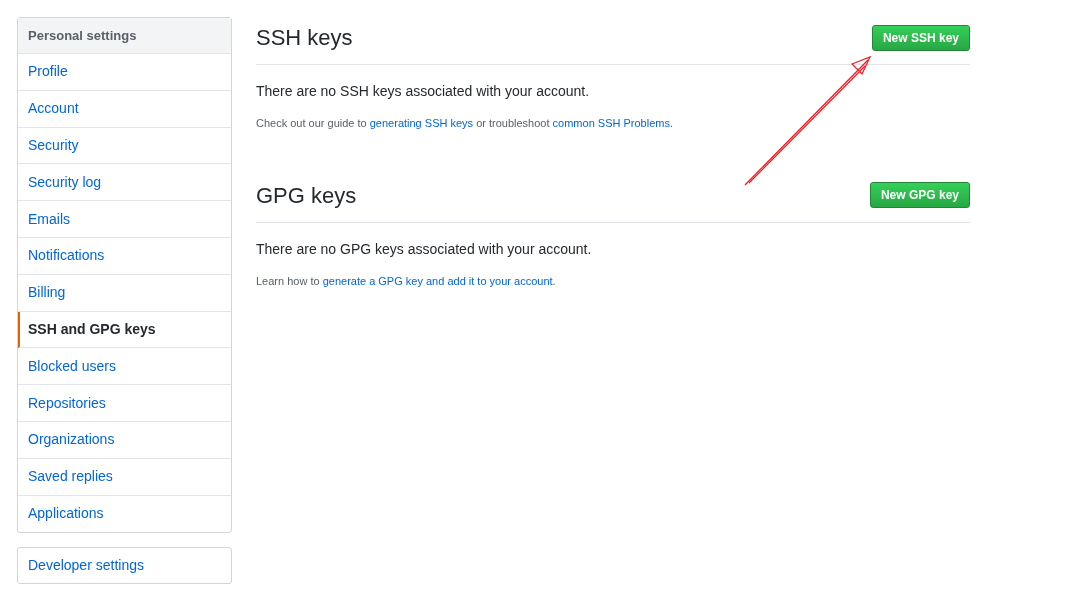 The width and height of the screenshot is (1080, 594). Describe the element at coordinates (423, 91) in the screenshot. I see `empty-message: There are no SSH keys associated with your account.` at that location.